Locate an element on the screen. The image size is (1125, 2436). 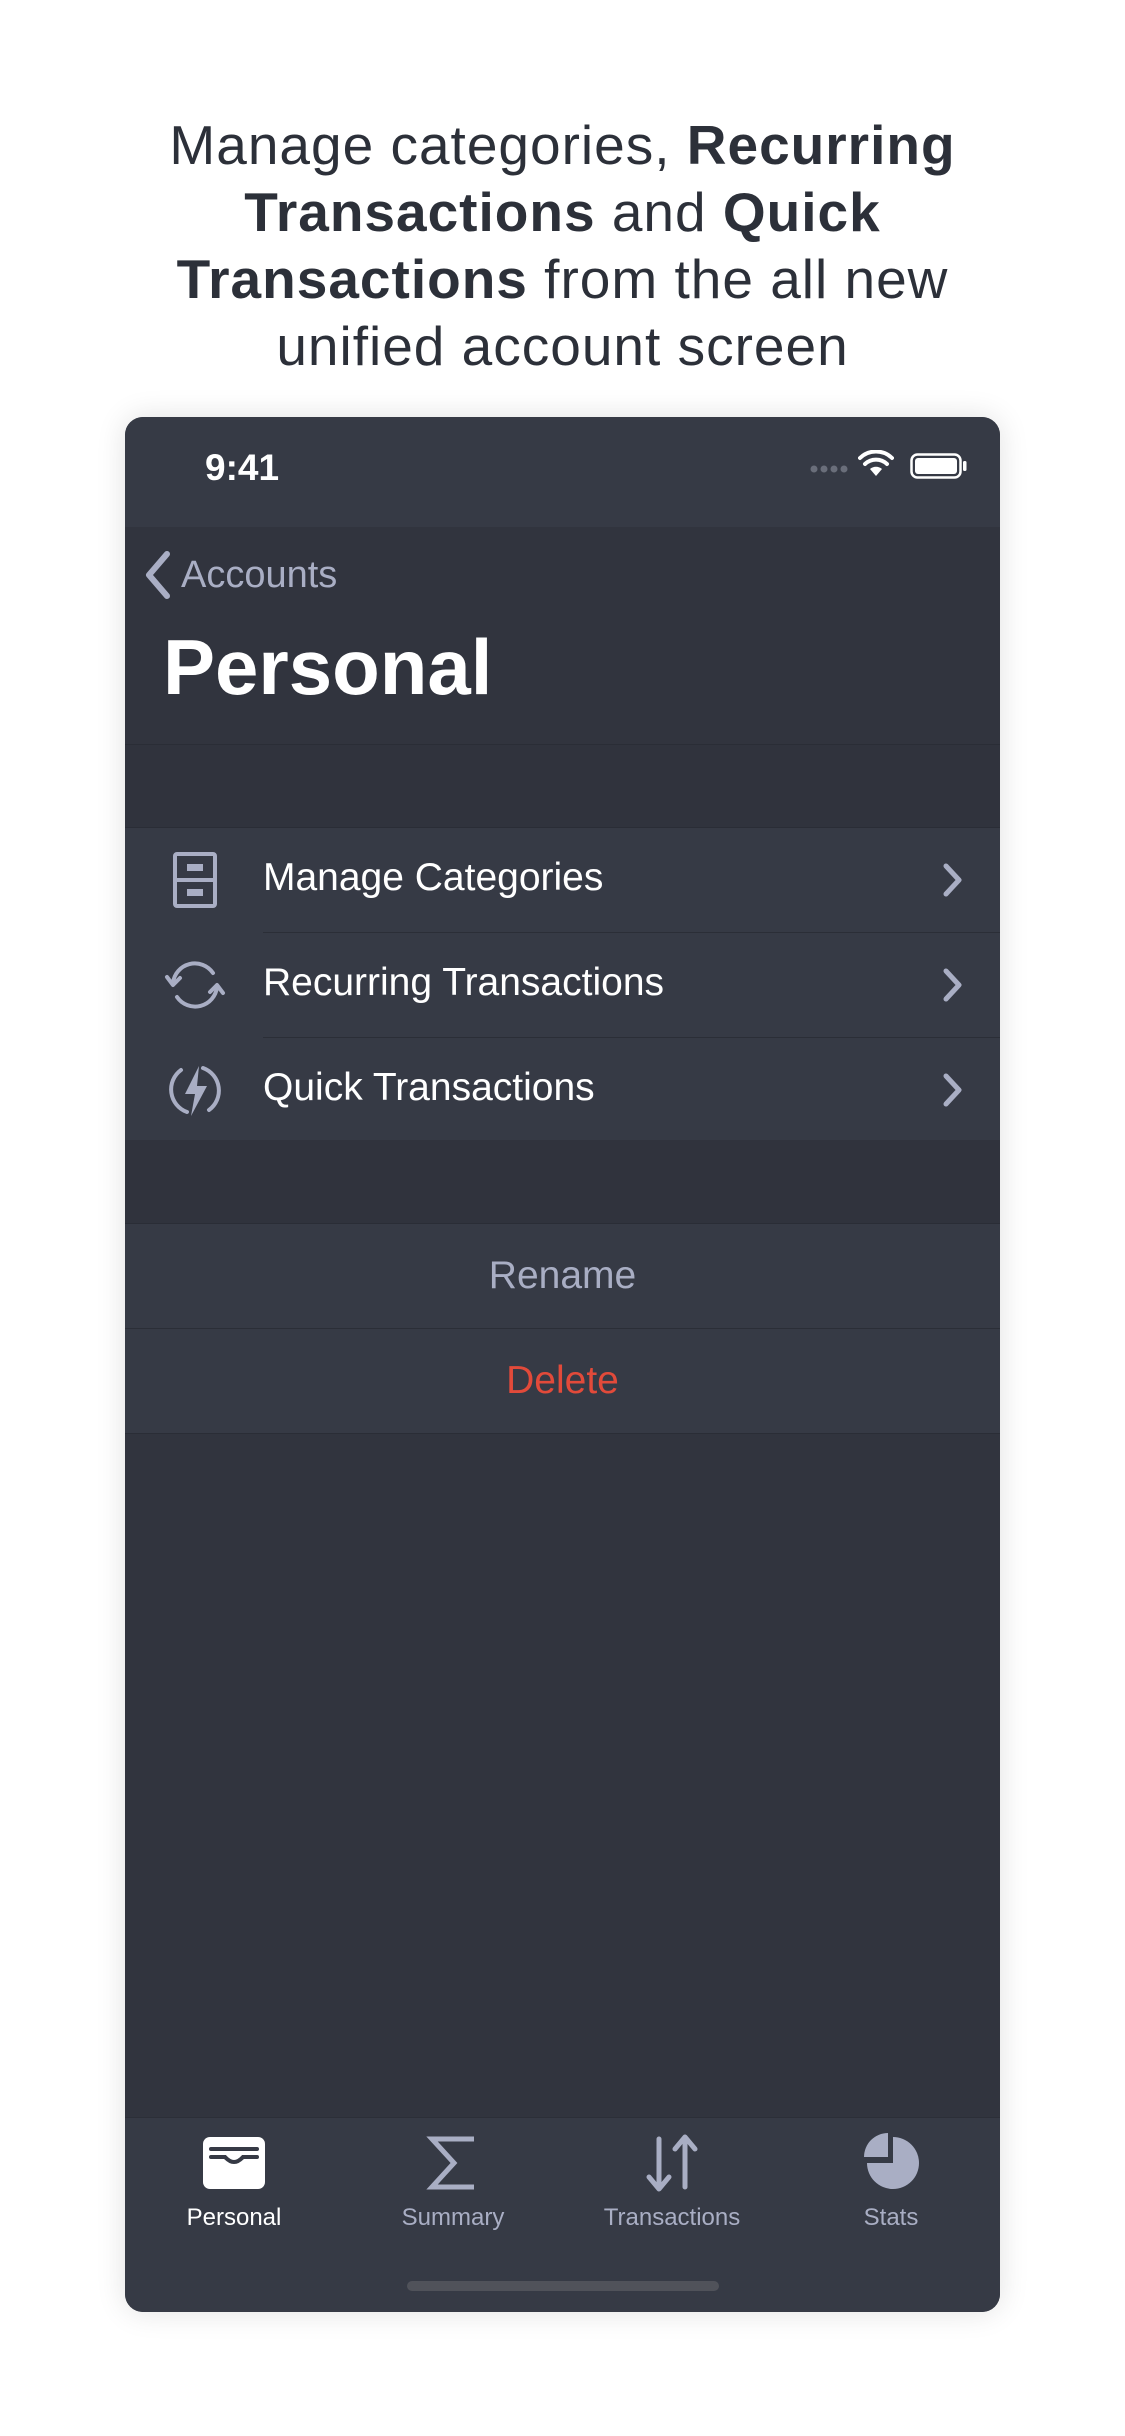
home-indicator is located at coordinates (563, 2286).